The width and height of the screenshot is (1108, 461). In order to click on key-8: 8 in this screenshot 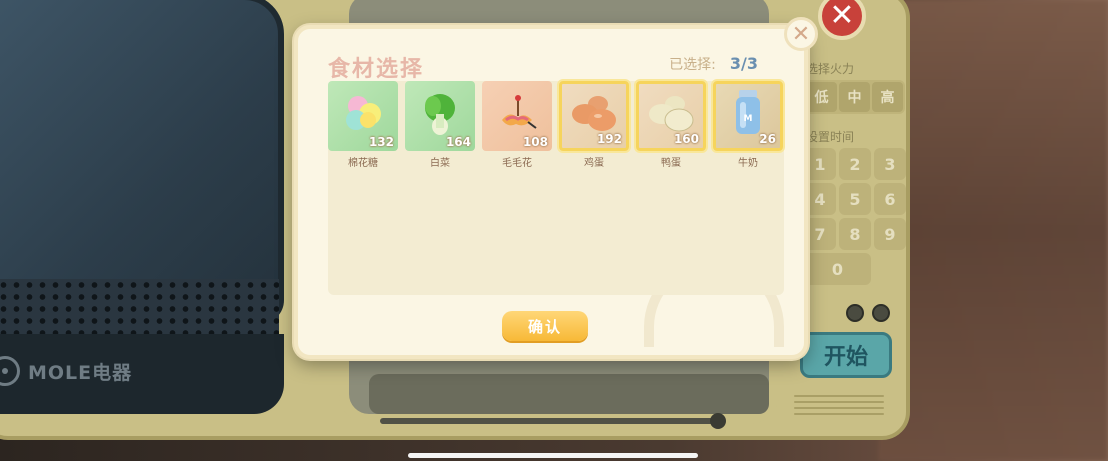, I will do `click(855, 234)`.